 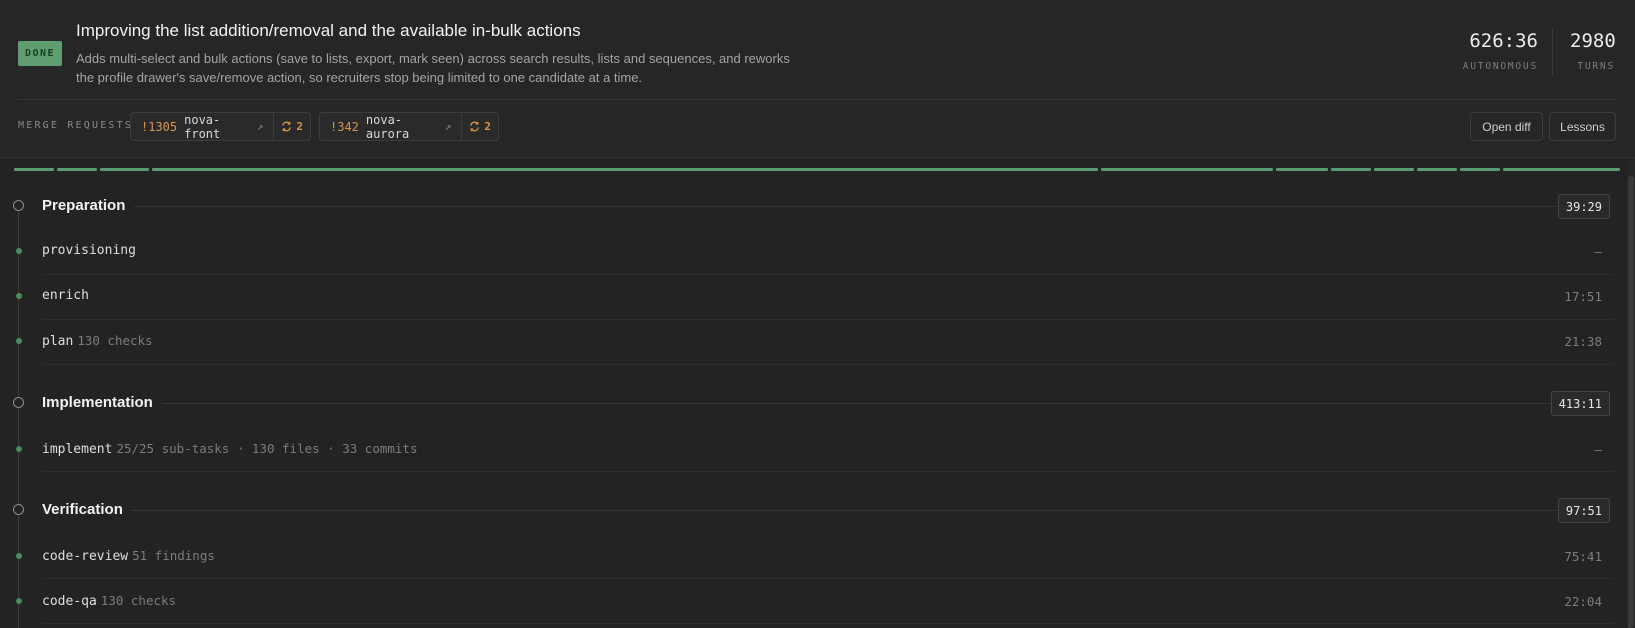 I want to click on step-label: code-review 51 findings, so click(x=128, y=556).